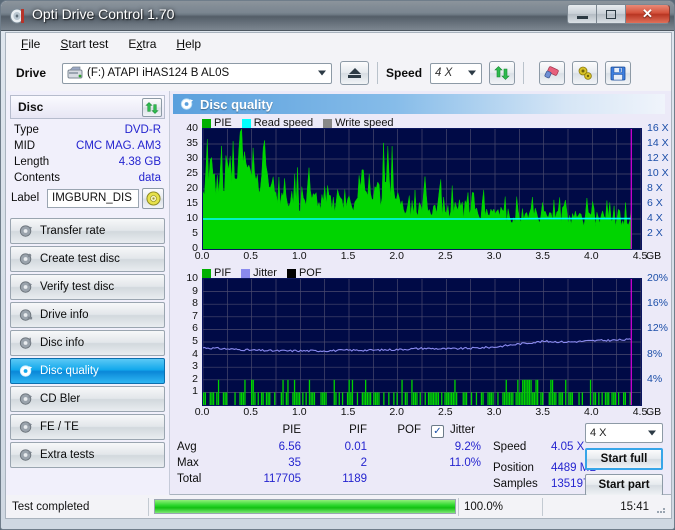  I want to click on pif-y-tick: 3, so click(195, 366).